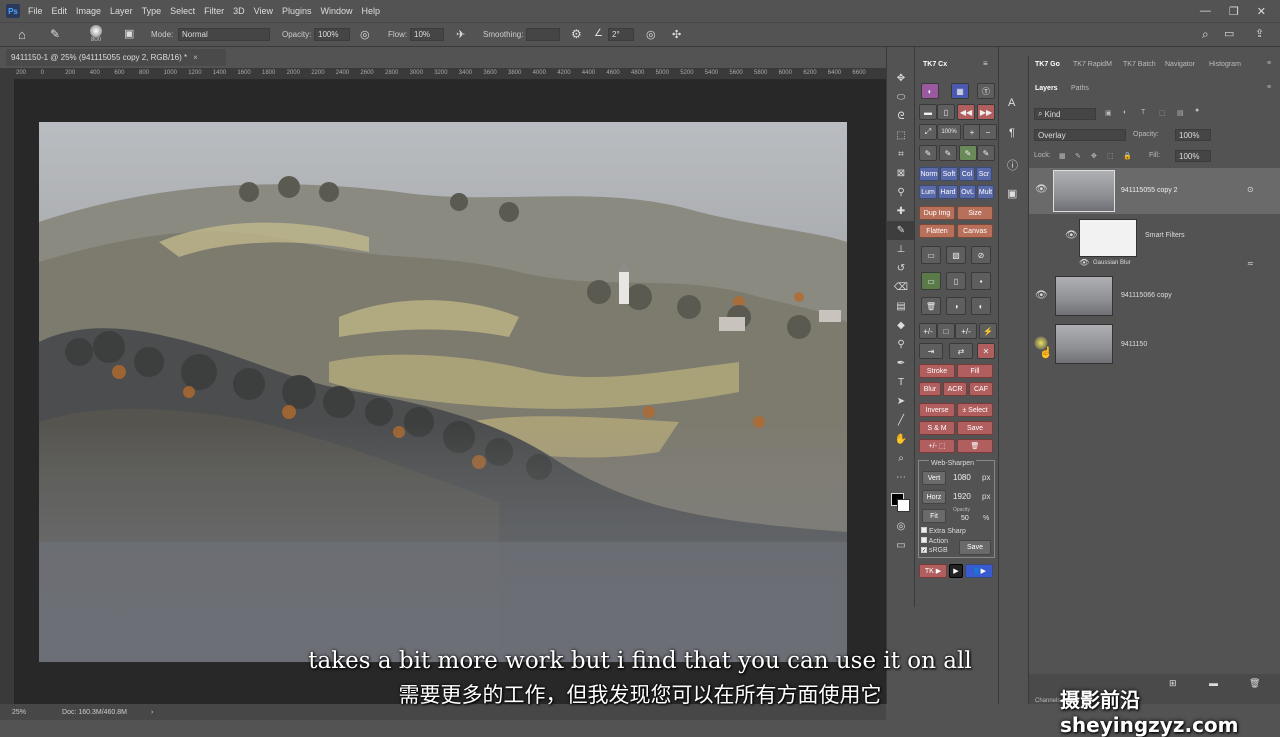 This screenshot has height=737, width=1280. What do you see at coordinates (121, 11) in the screenshot?
I see `menu-layer: Layer` at bounding box center [121, 11].